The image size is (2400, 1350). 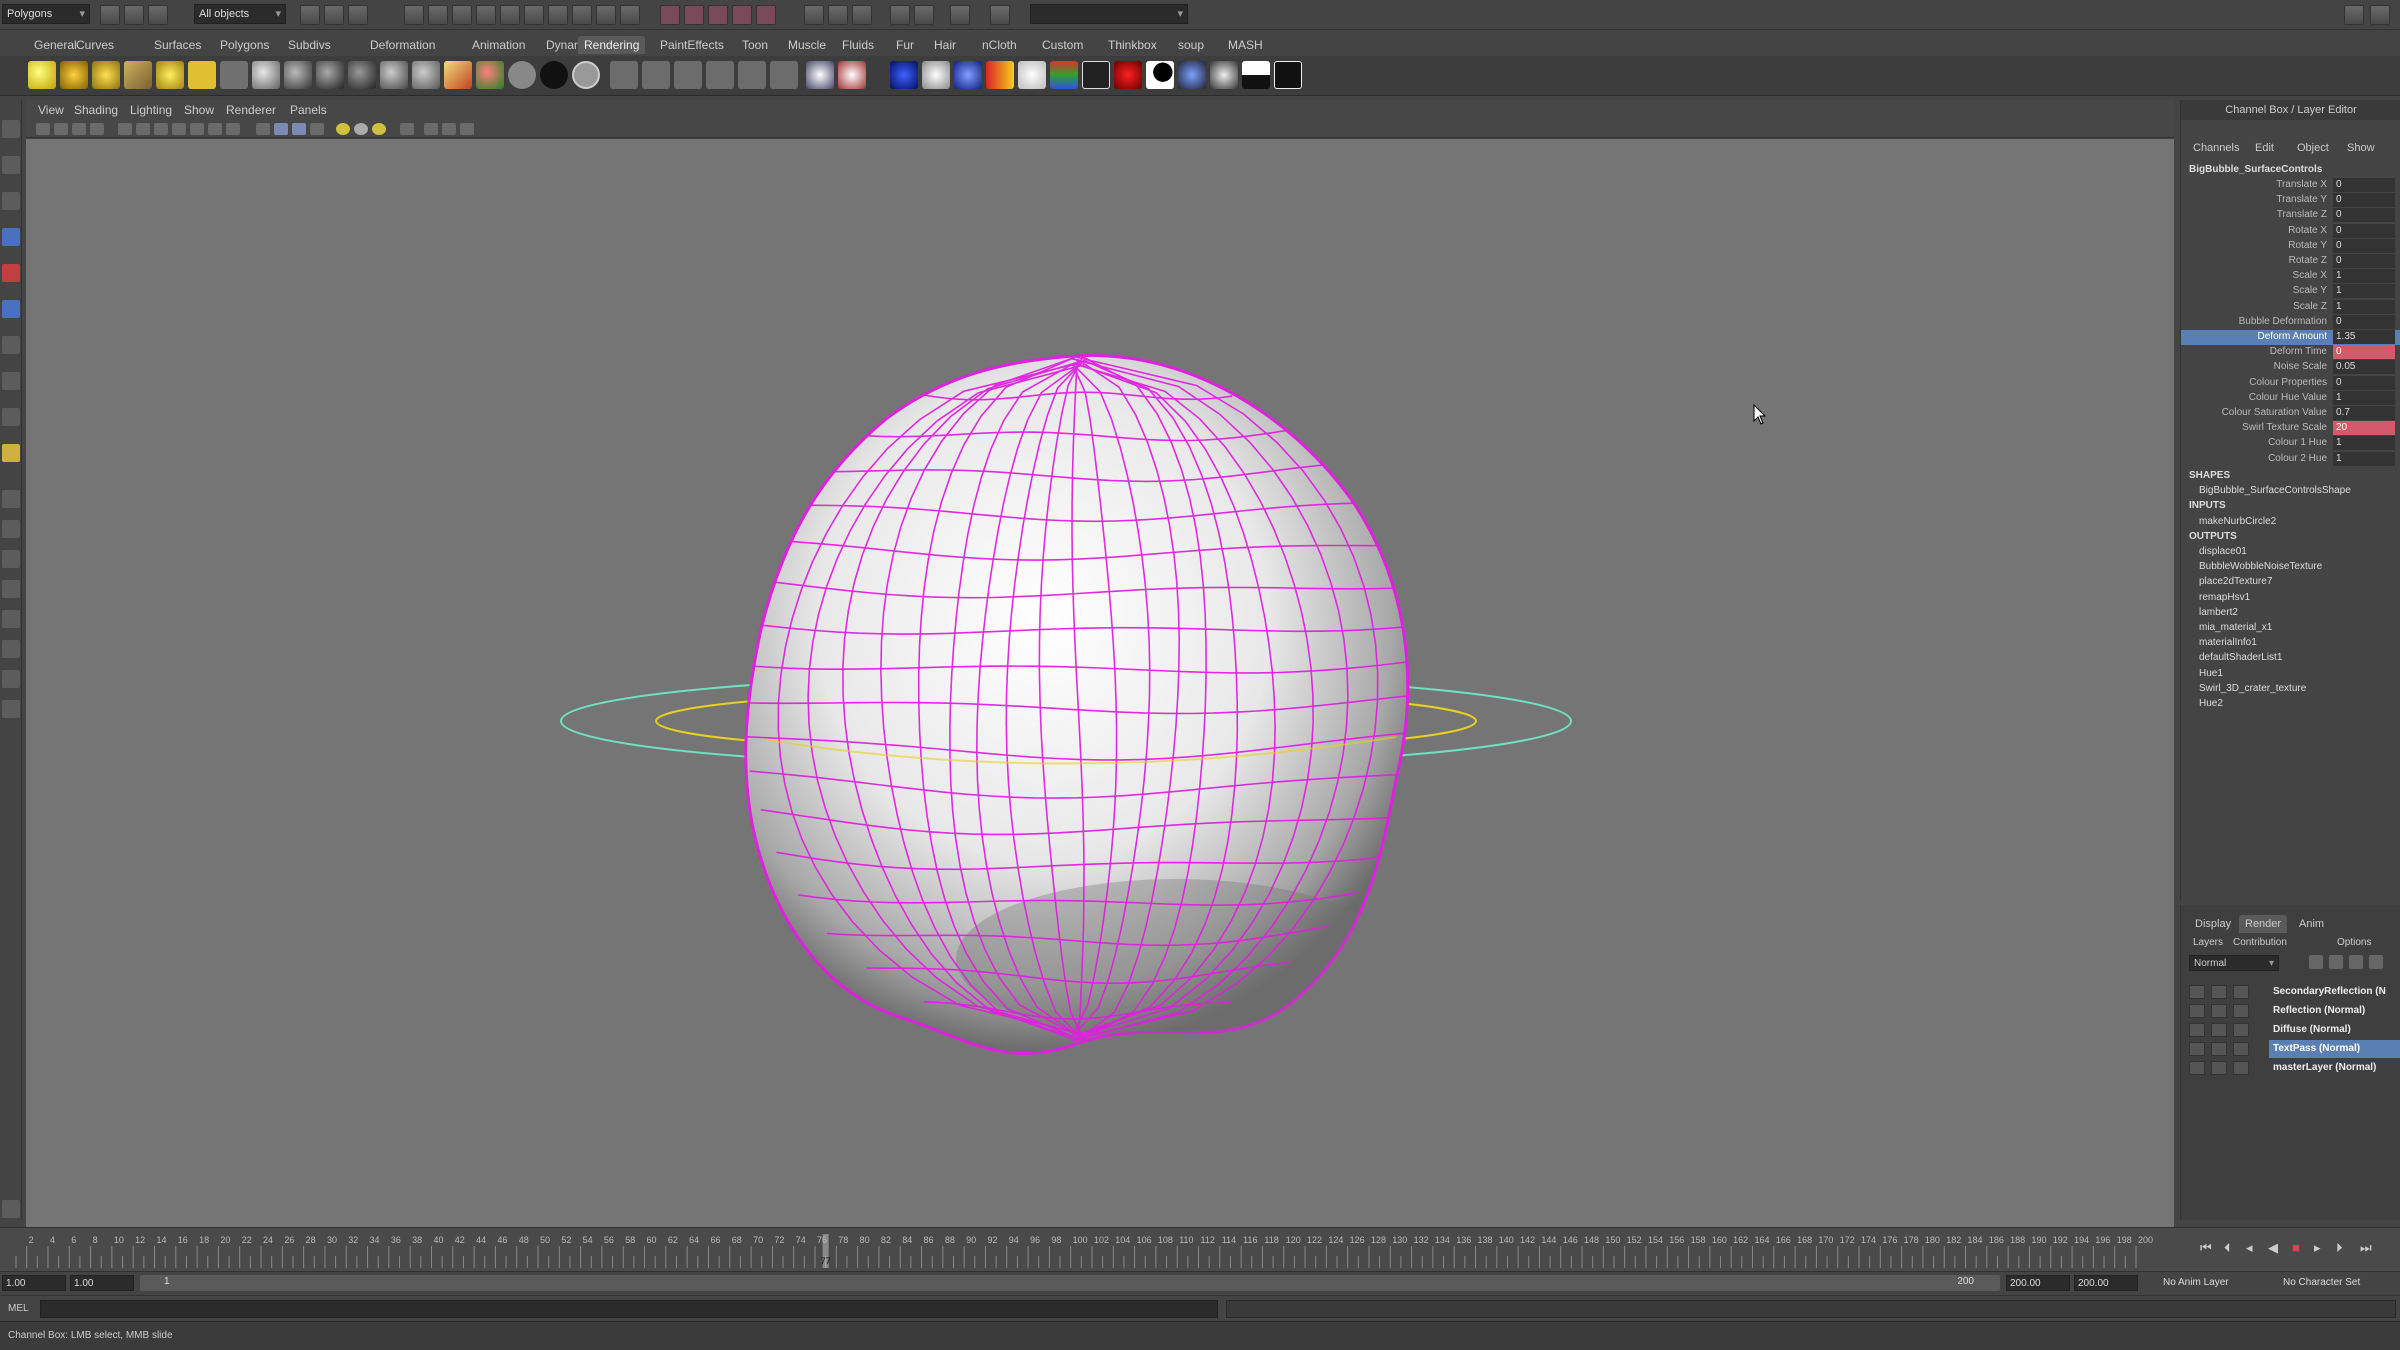 I want to click on area-light-icon, so click(x=170, y=75).